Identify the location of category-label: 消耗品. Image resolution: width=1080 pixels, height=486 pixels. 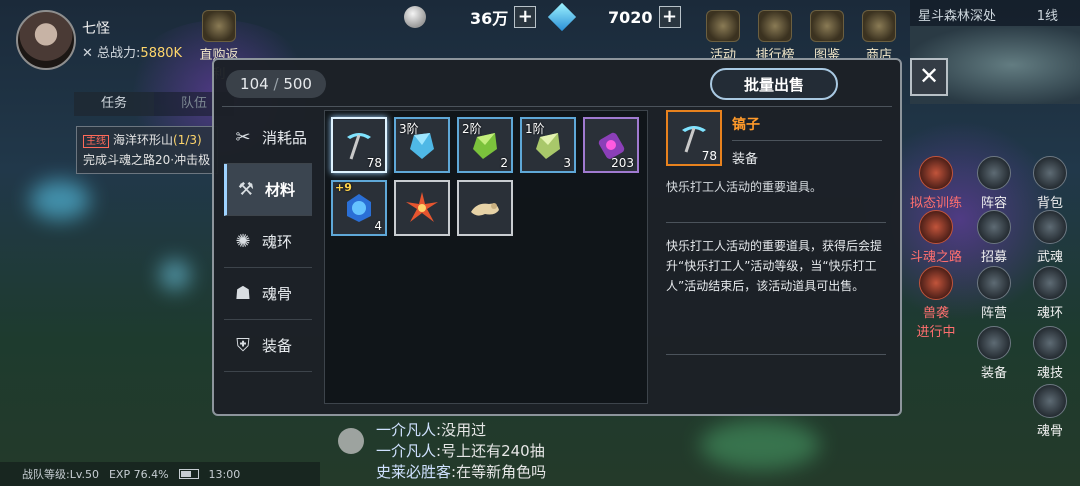
(285, 138).